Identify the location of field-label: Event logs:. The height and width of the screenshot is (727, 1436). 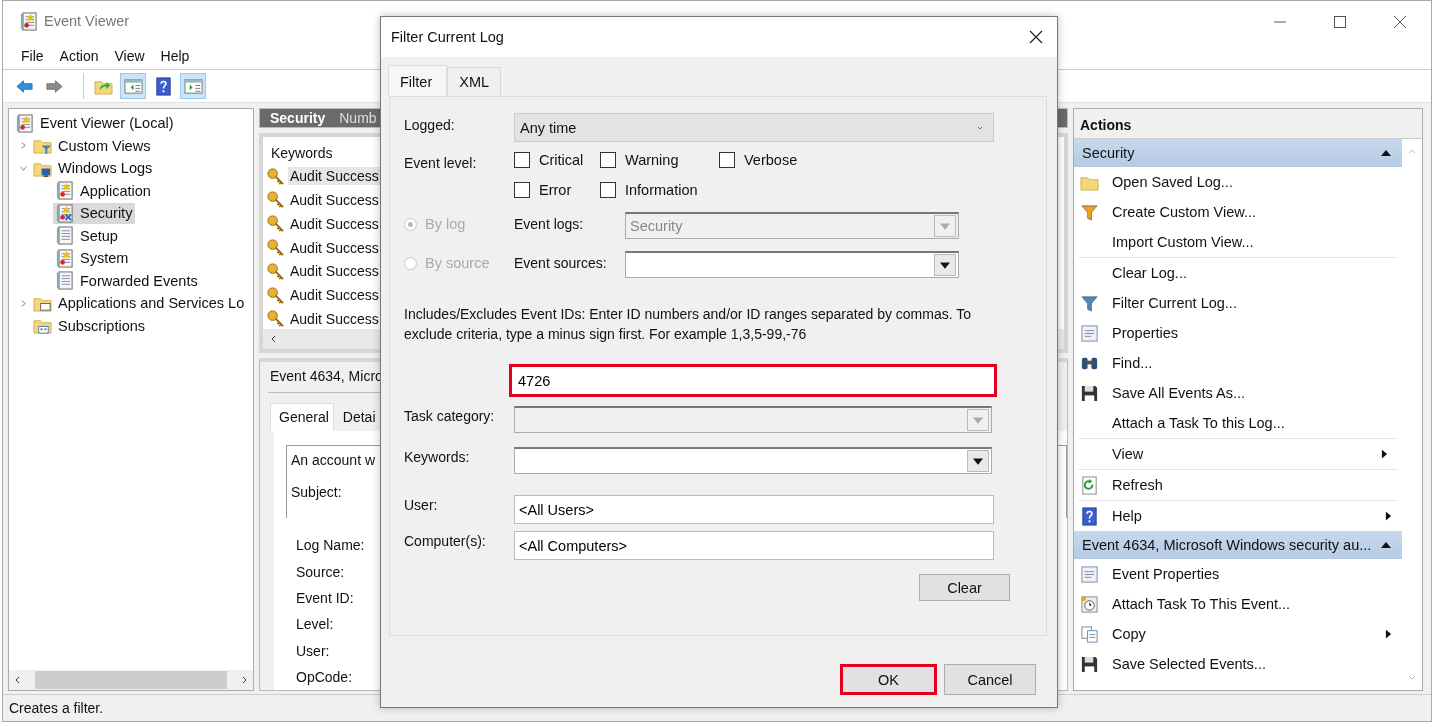
(549, 223).